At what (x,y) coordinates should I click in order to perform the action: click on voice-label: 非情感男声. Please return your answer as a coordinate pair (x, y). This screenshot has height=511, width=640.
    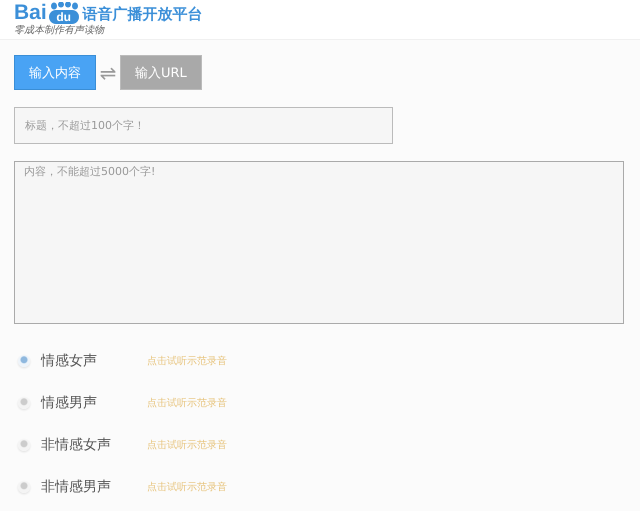
    Looking at the image, I should click on (76, 487).